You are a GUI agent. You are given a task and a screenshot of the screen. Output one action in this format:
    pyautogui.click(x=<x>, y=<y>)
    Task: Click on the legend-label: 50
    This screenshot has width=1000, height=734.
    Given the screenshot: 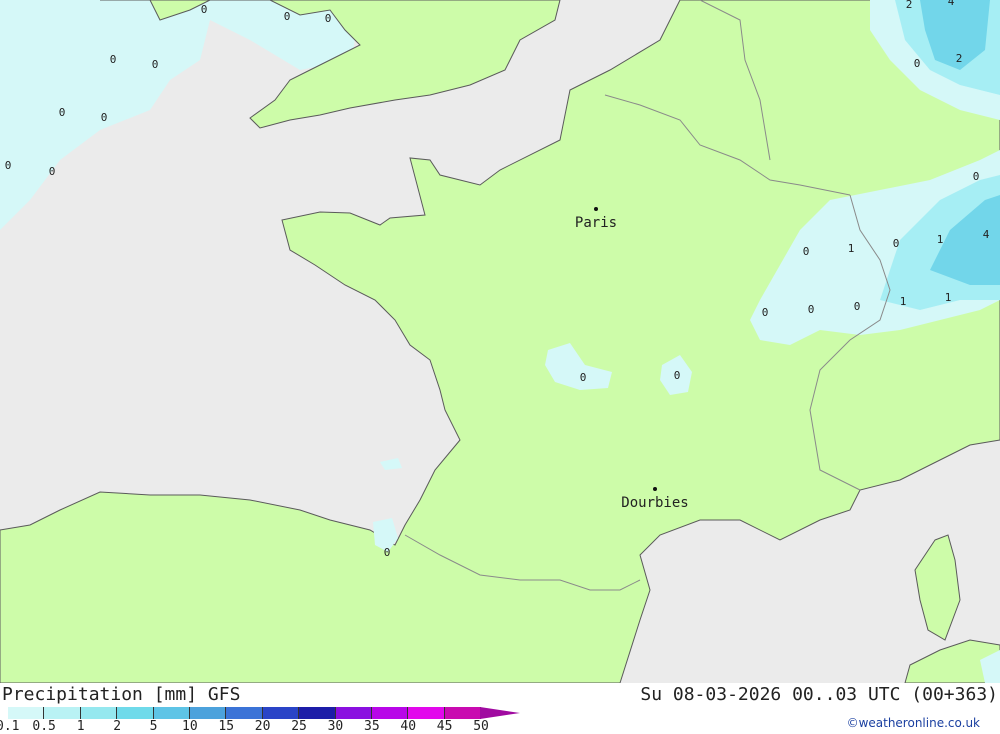 What is the action you would take?
    pyautogui.click(x=481, y=726)
    